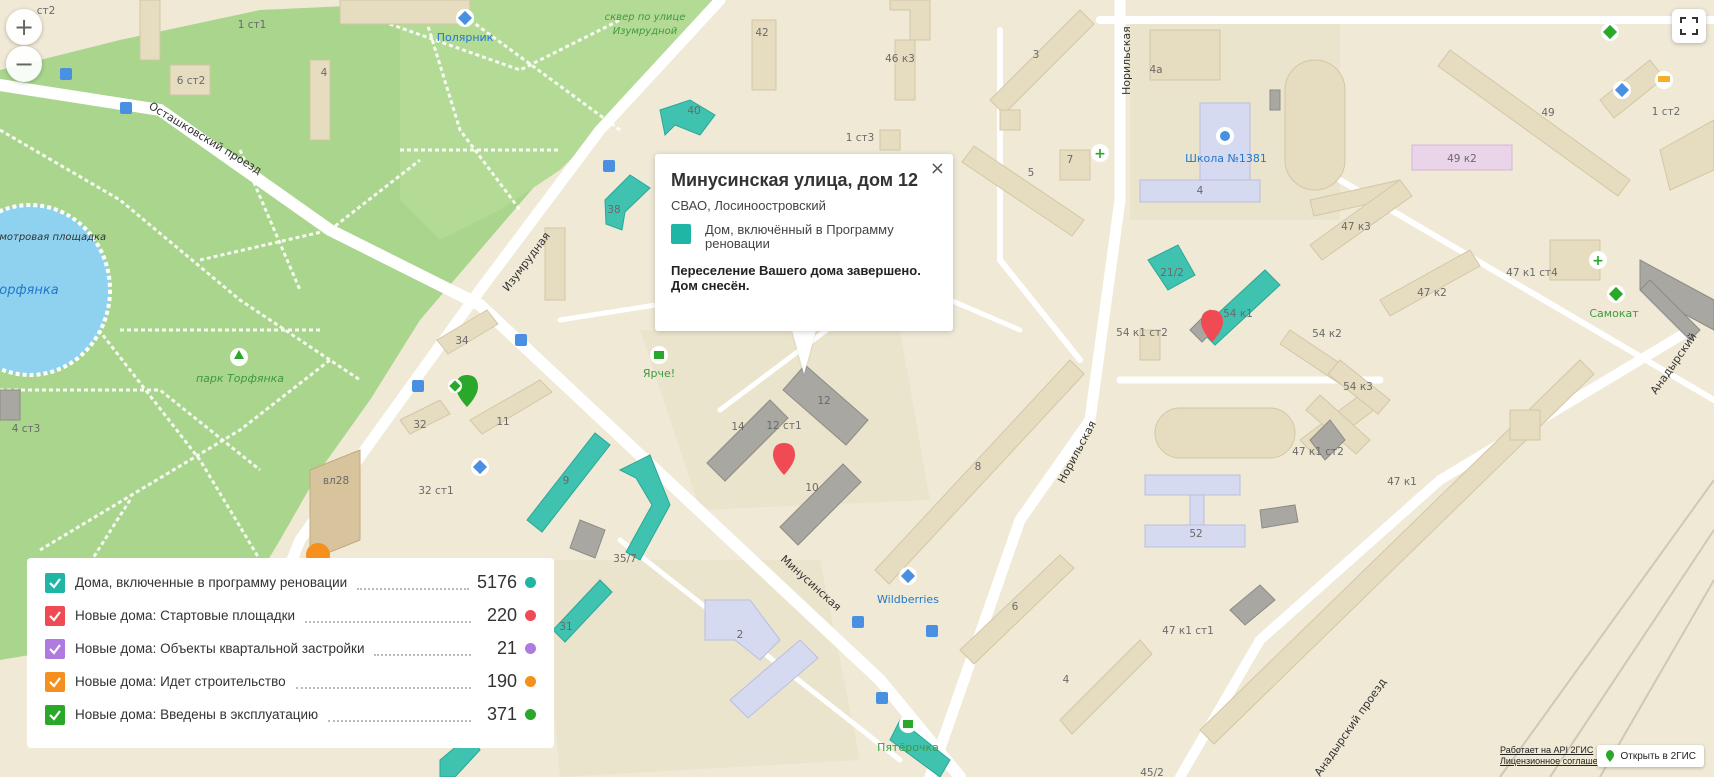  I want to click on poi-label-lake: Торфянка, so click(29, 290).